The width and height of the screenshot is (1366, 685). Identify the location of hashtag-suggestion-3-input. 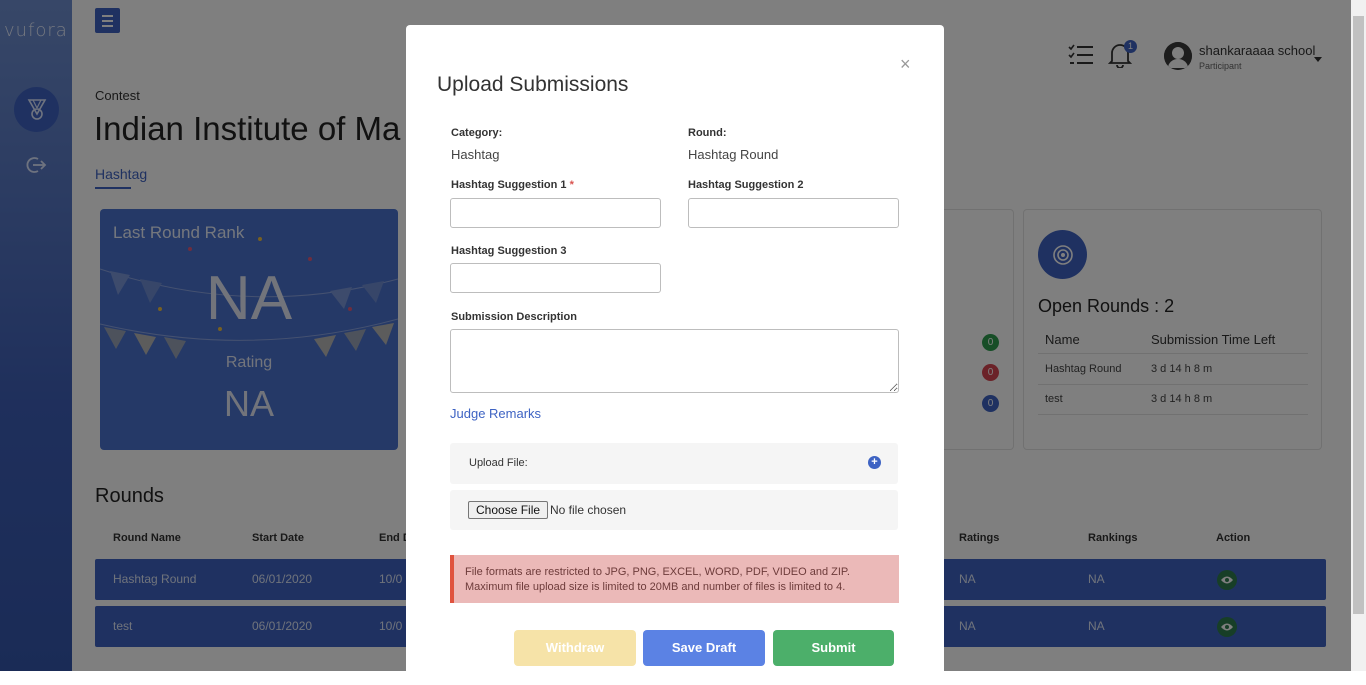
(555, 278).